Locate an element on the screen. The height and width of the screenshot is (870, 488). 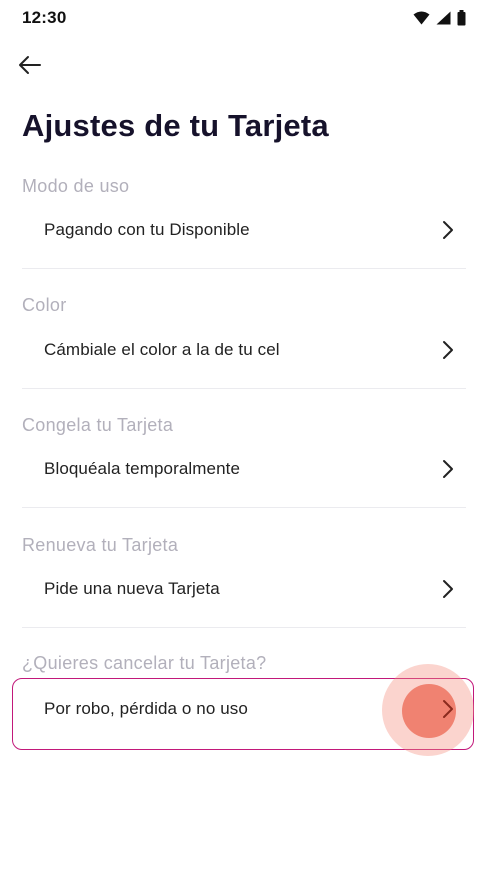
option-label: Pagando con tu Disponible is located at coordinates (147, 229).